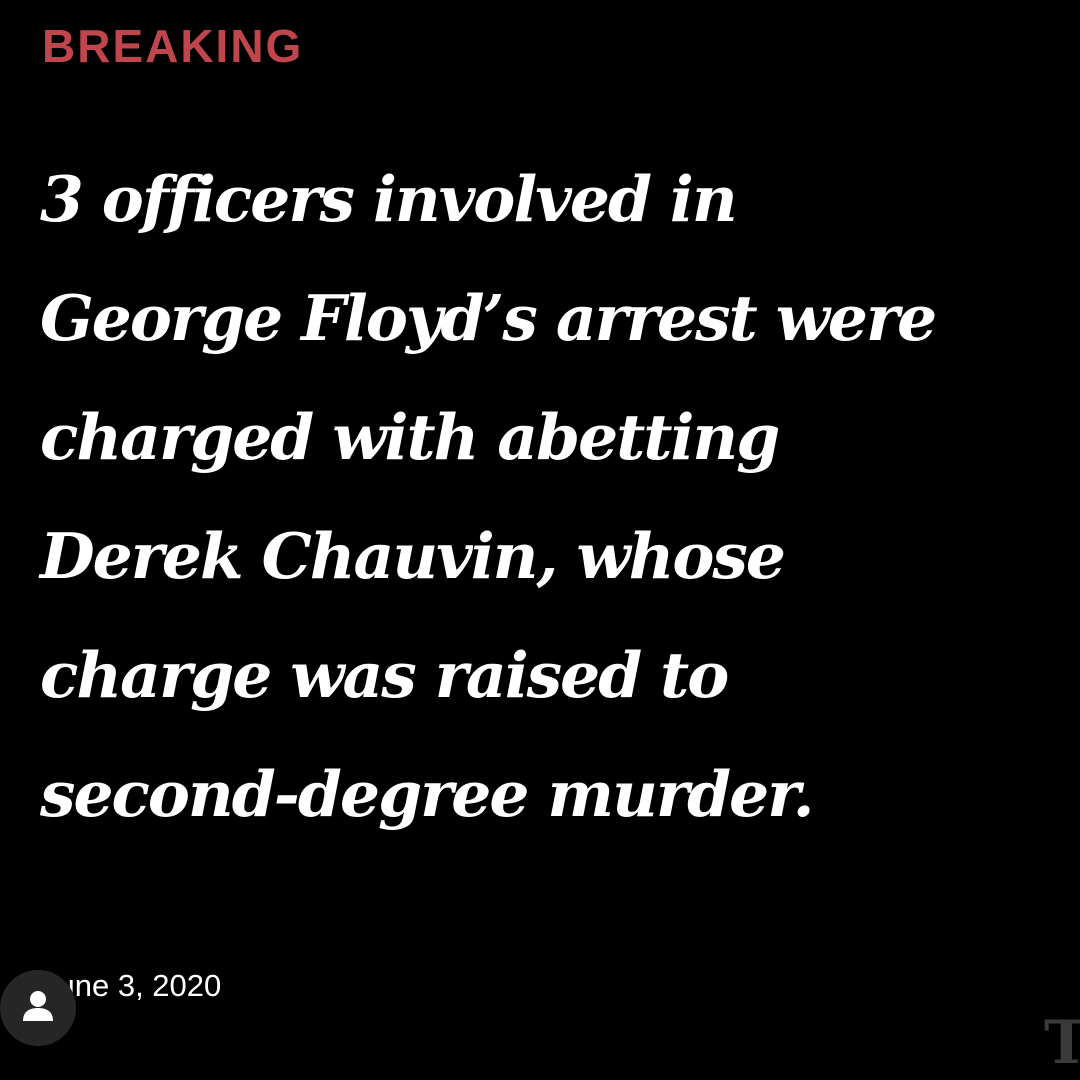 The height and width of the screenshot is (1080, 1080). I want to click on headline-line: second-degree murder., so click(427, 794).